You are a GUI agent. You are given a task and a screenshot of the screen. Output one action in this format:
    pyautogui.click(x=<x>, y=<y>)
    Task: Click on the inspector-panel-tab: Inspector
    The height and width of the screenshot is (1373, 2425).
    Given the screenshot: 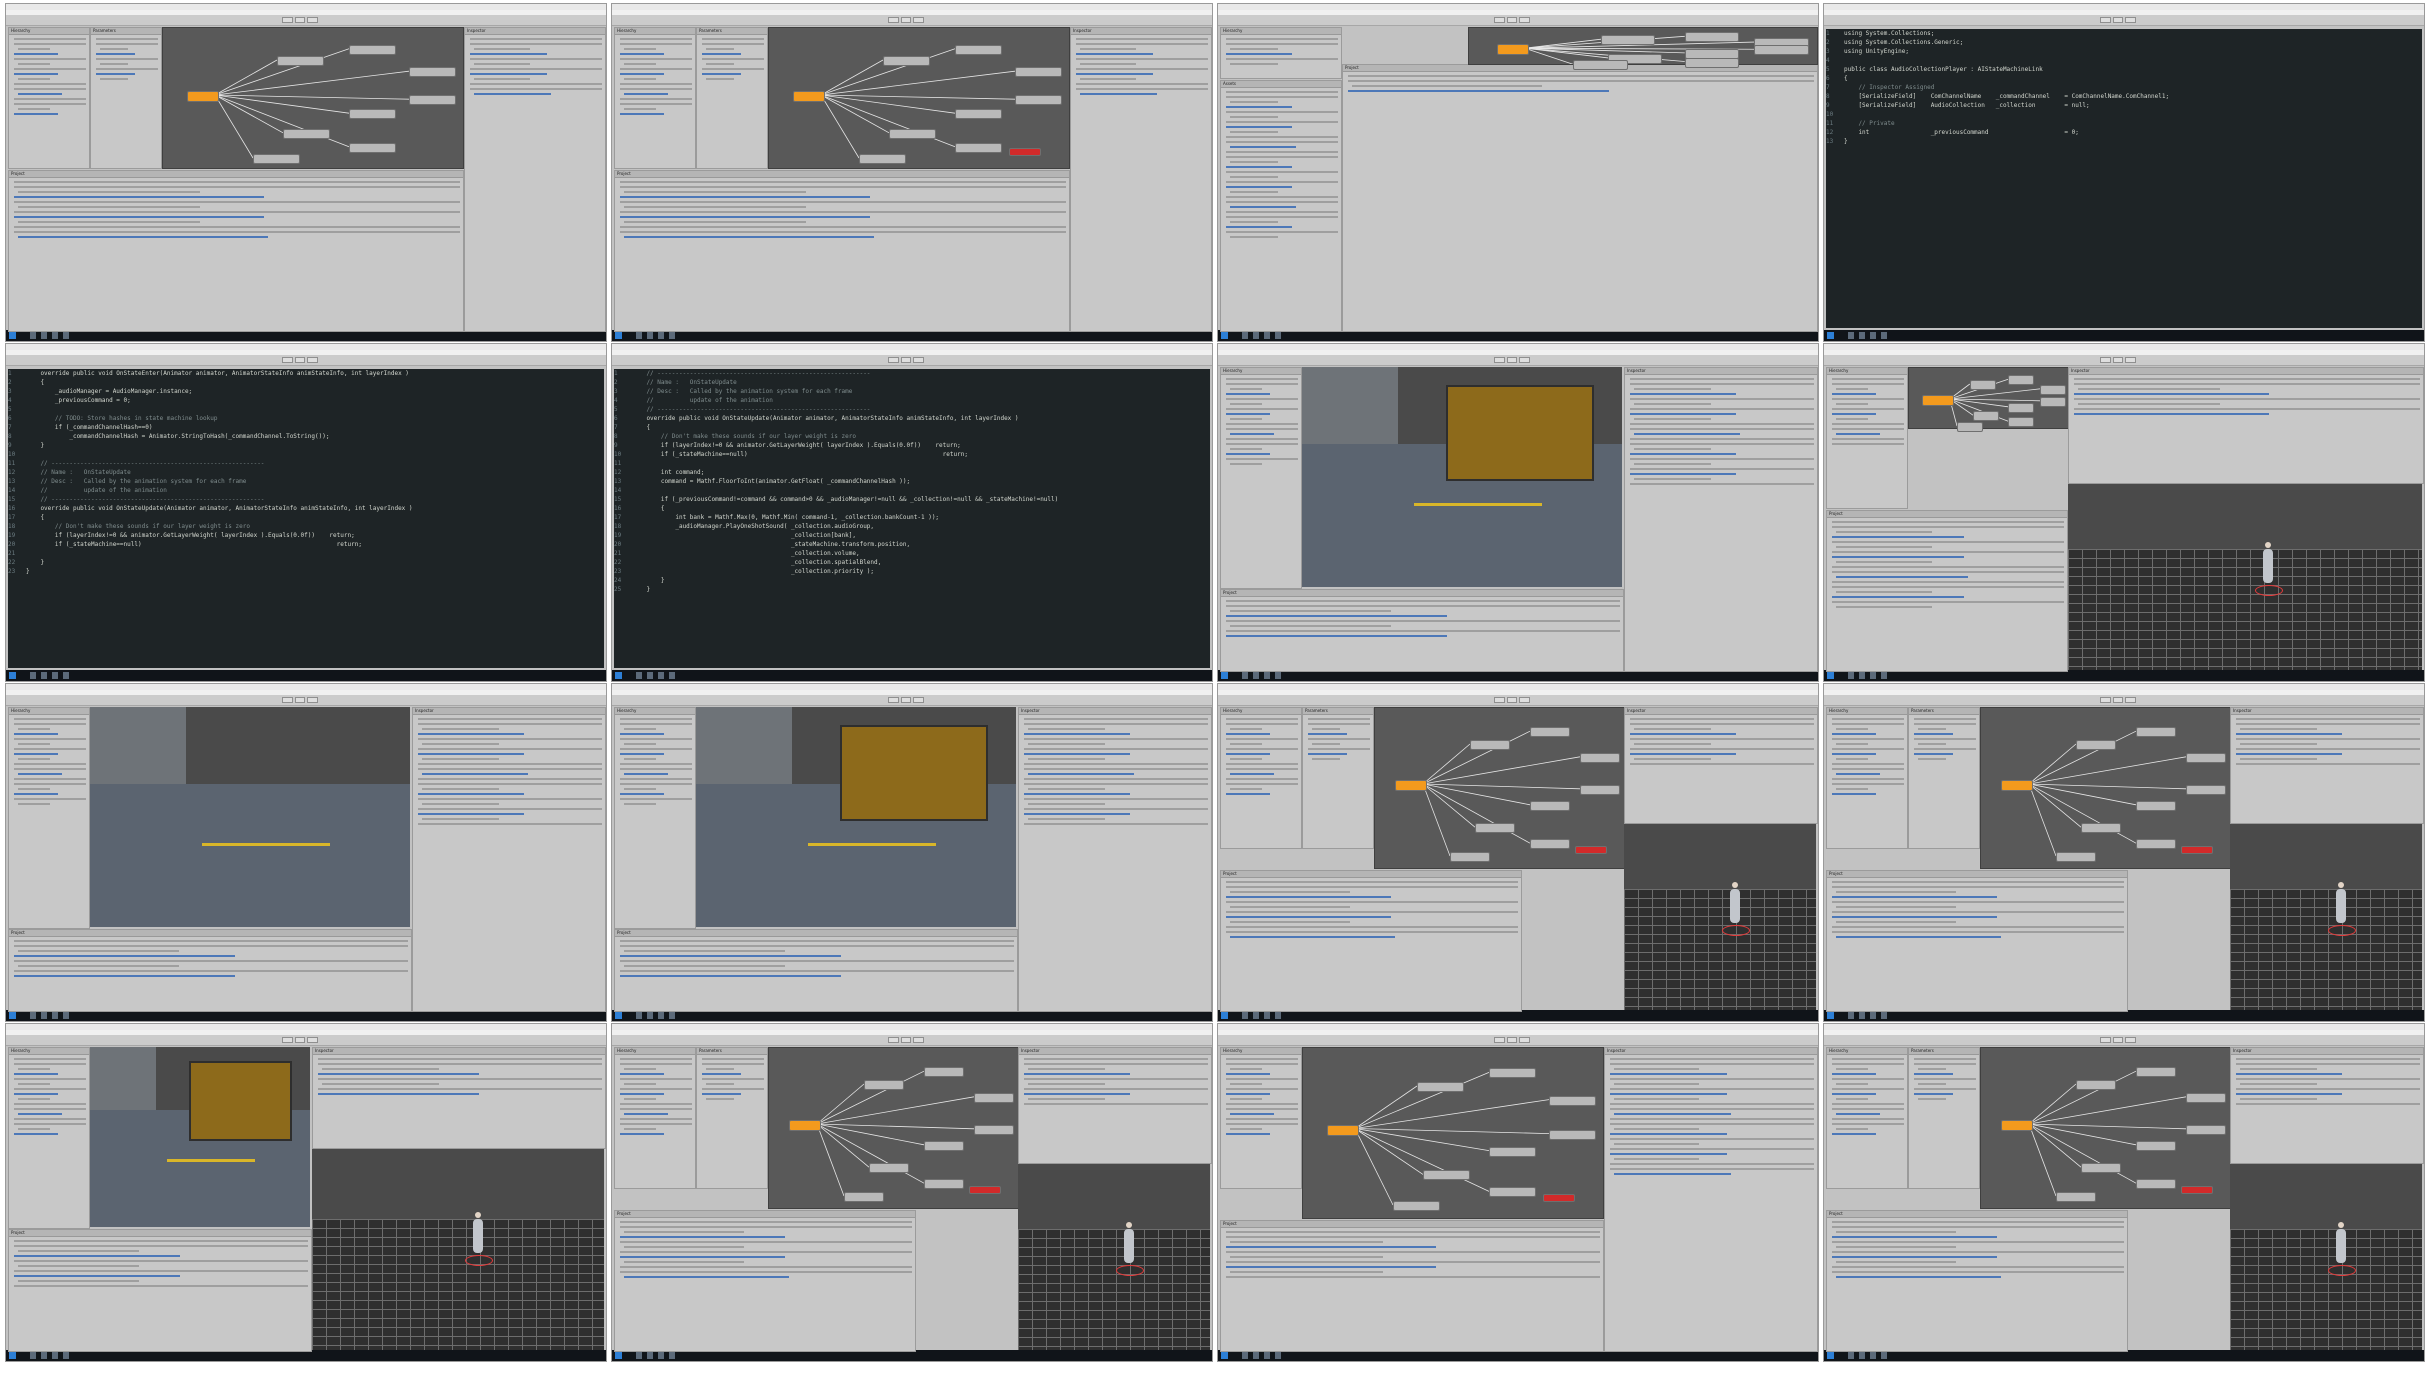 What is the action you would take?
    pyautogui.click(x=2327, y=1051)
    